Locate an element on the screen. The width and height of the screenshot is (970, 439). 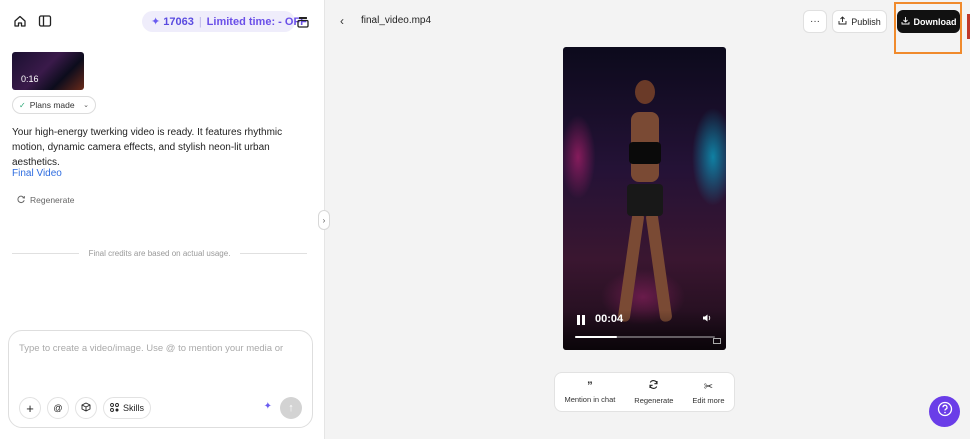
video-player: 00:04 is located at coordinates (644, 198).